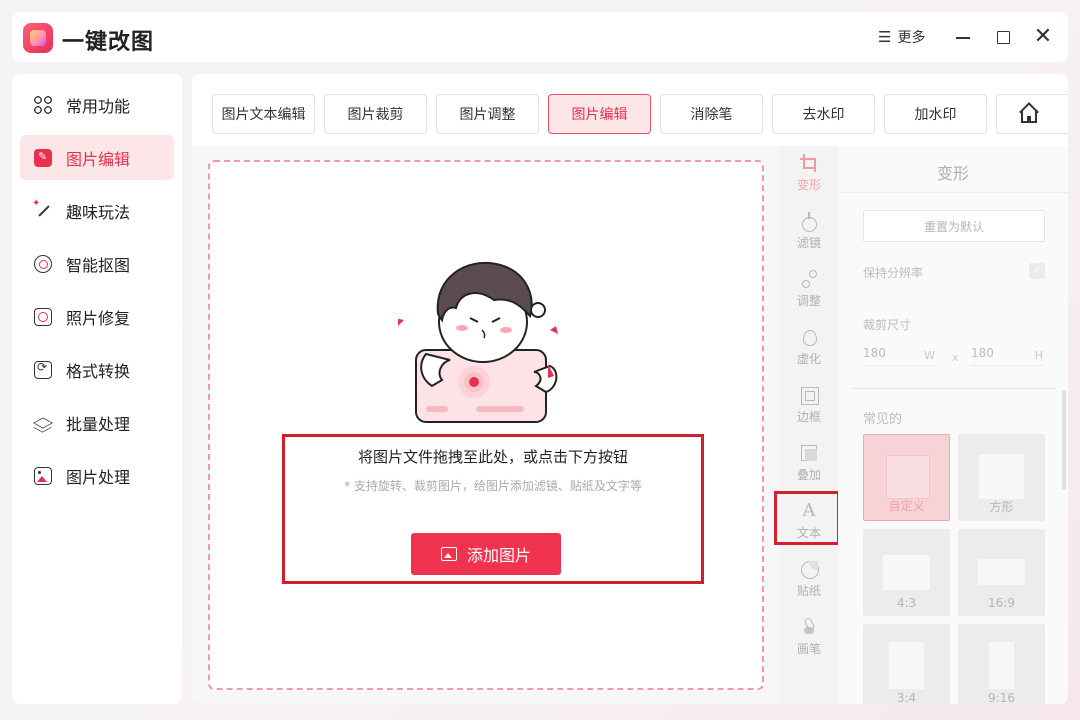 The width and height of the screenshot is (1080, 720). What do you see at coordinates (448, 554) in the screenshot?
I see `add-image-icon` at bounding box center [448, 554].